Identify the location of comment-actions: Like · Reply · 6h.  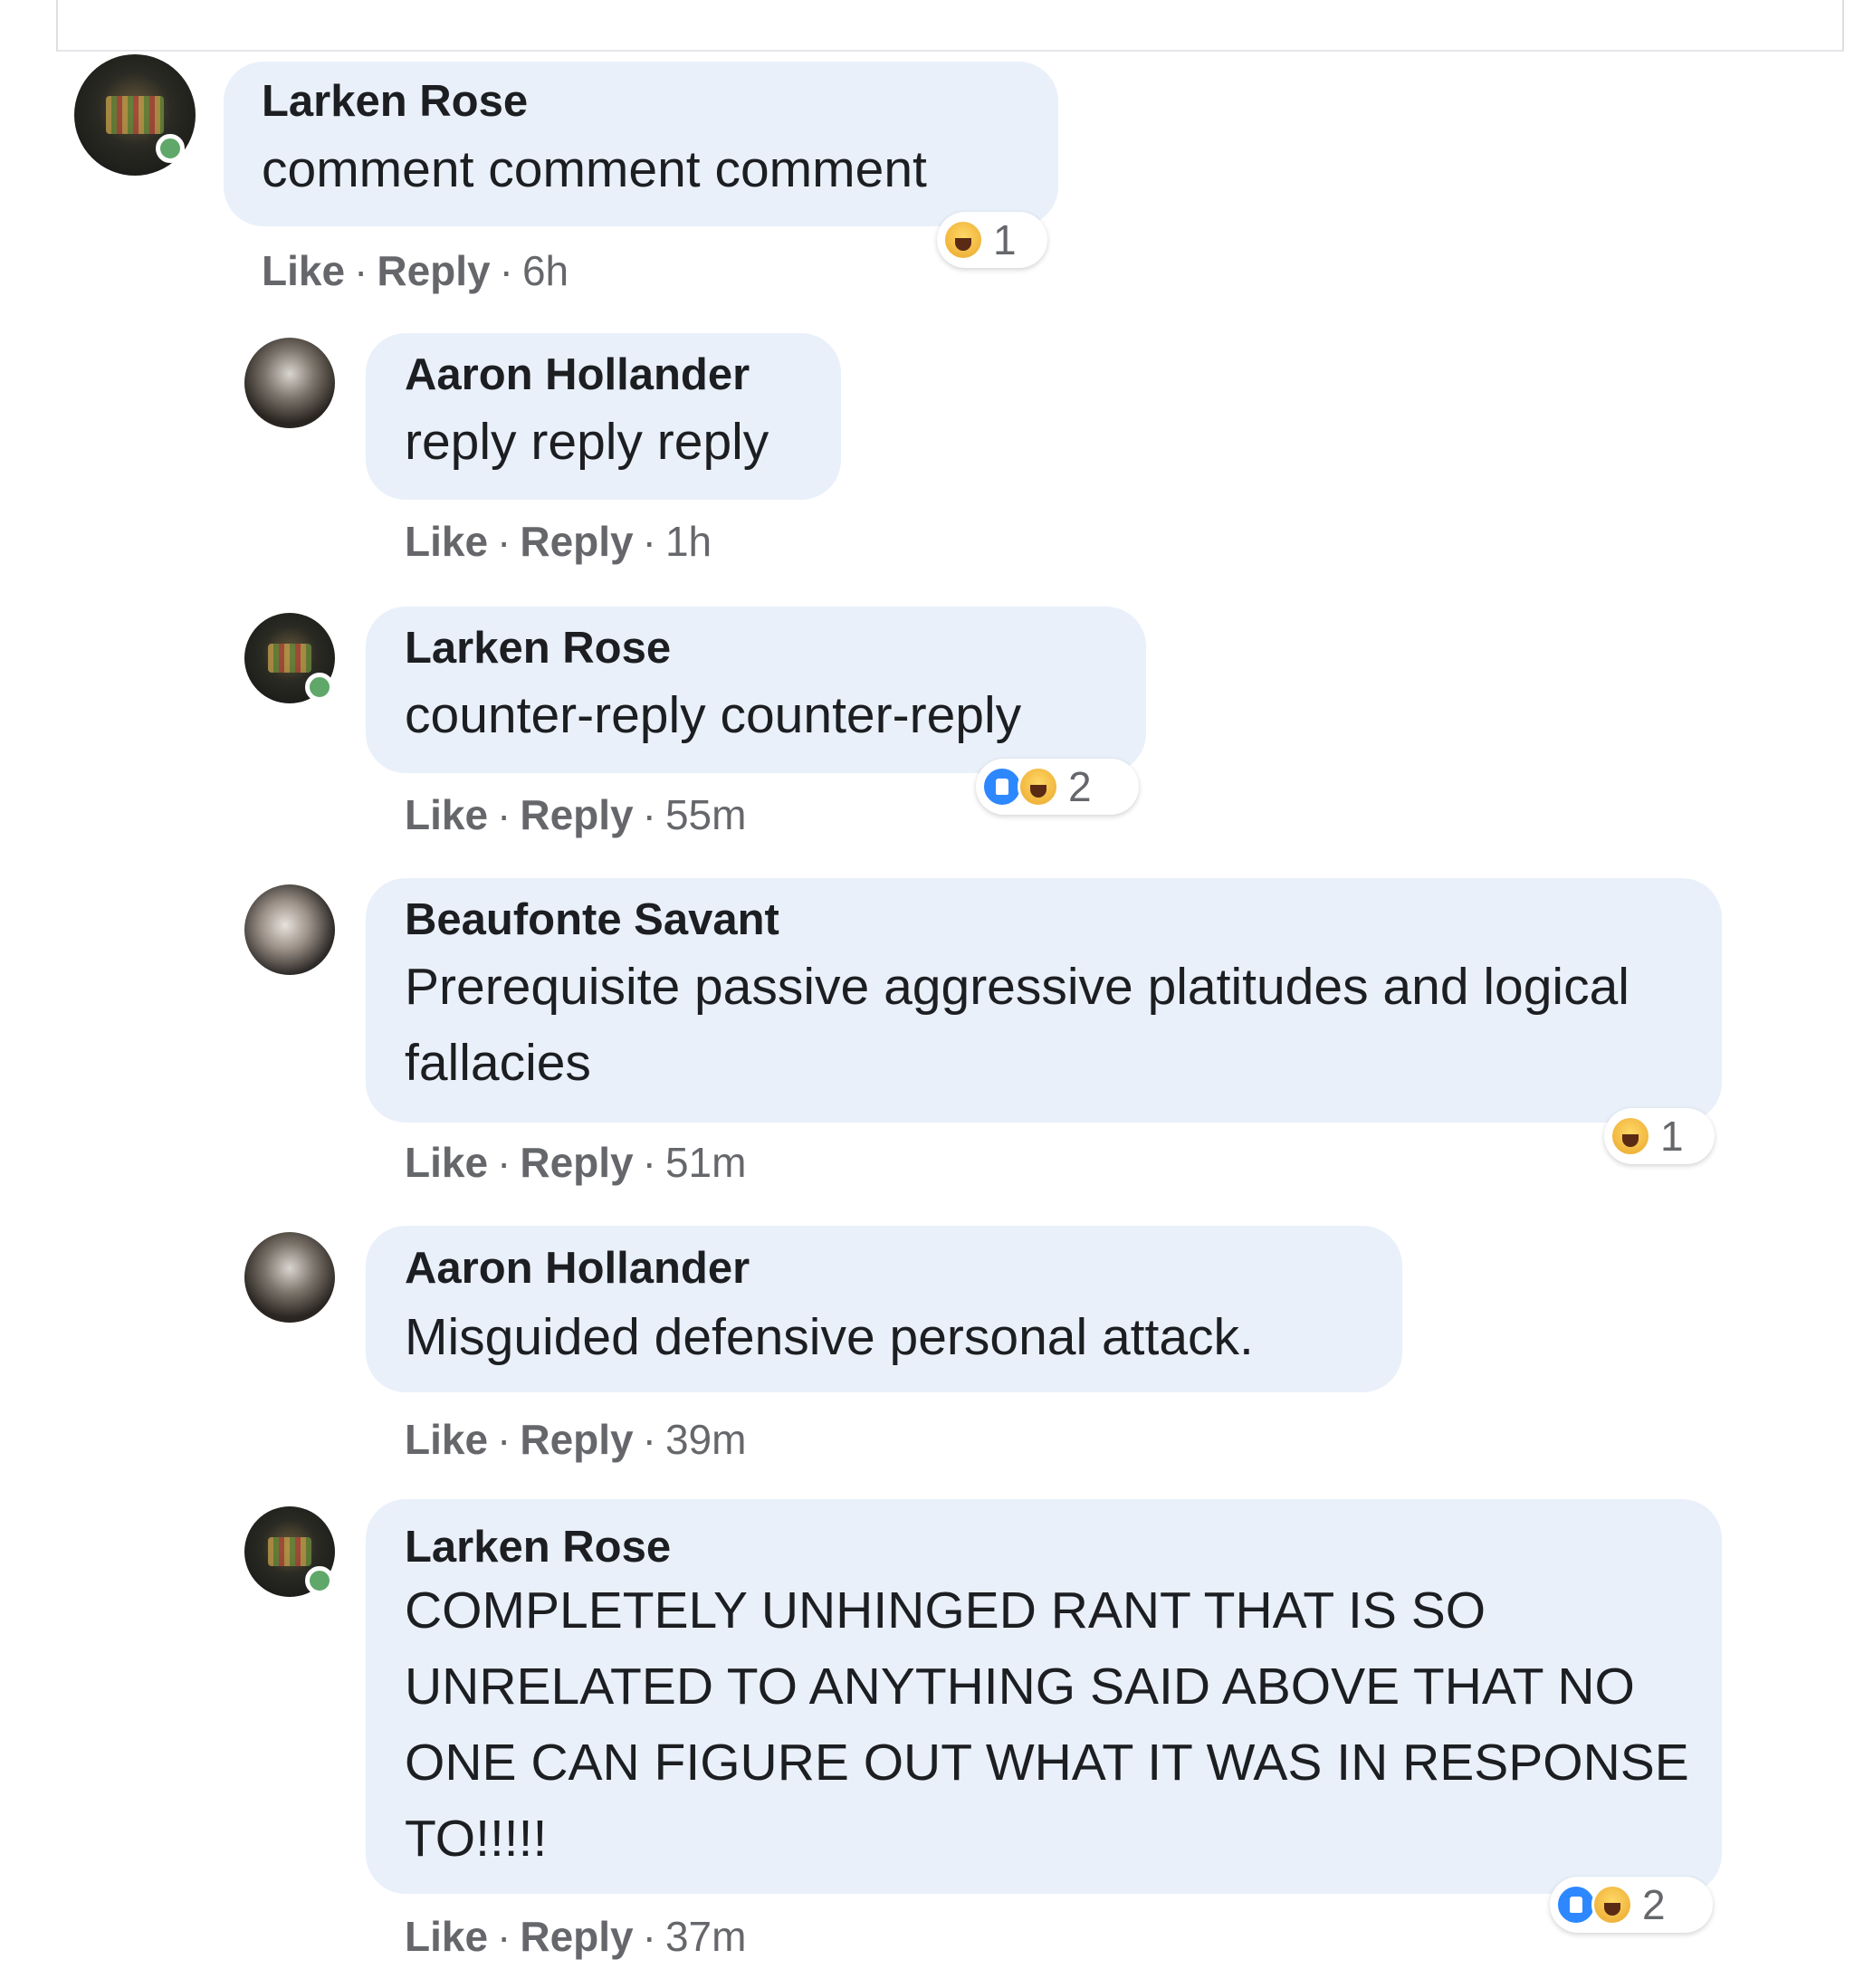
(415, 270).